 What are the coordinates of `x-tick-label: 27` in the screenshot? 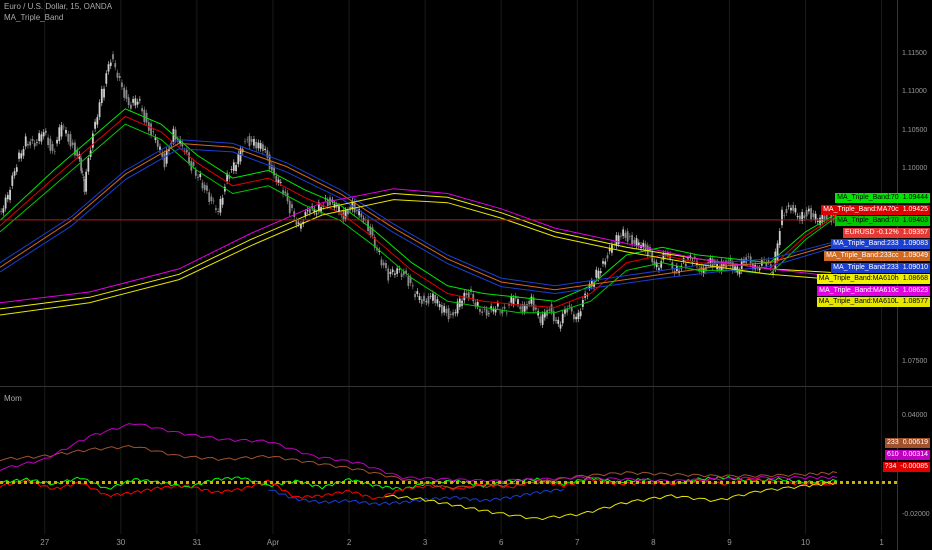 It's located at (45, 542).